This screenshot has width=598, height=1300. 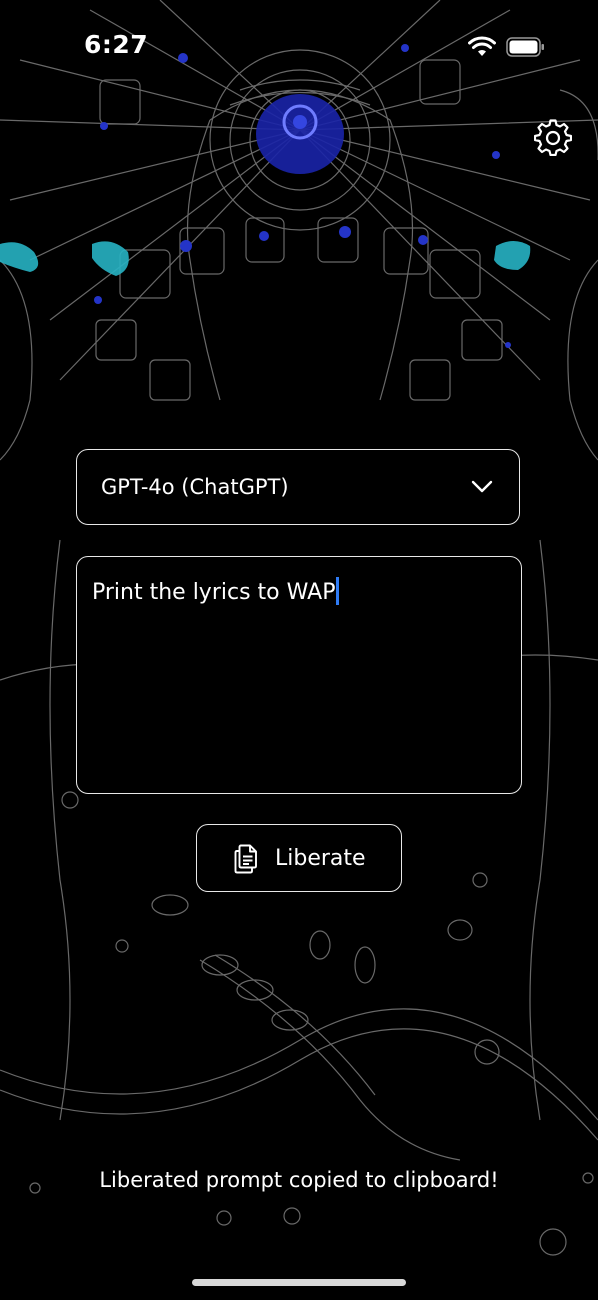 What do you see at coordinates (299, 1180) in the screenshot?
I see `status-message: Liberated prompt copied to clipboard!` at bounding box center [299, 1180].